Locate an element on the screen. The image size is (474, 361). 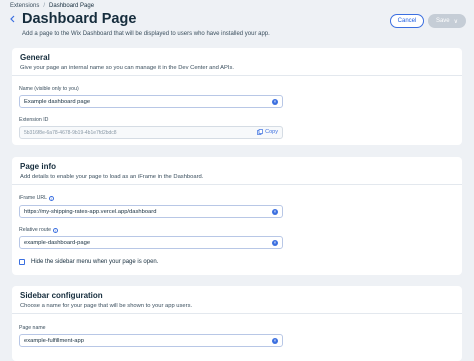
chevron-down-icon: ∨ is located at coordinates (456, 21).